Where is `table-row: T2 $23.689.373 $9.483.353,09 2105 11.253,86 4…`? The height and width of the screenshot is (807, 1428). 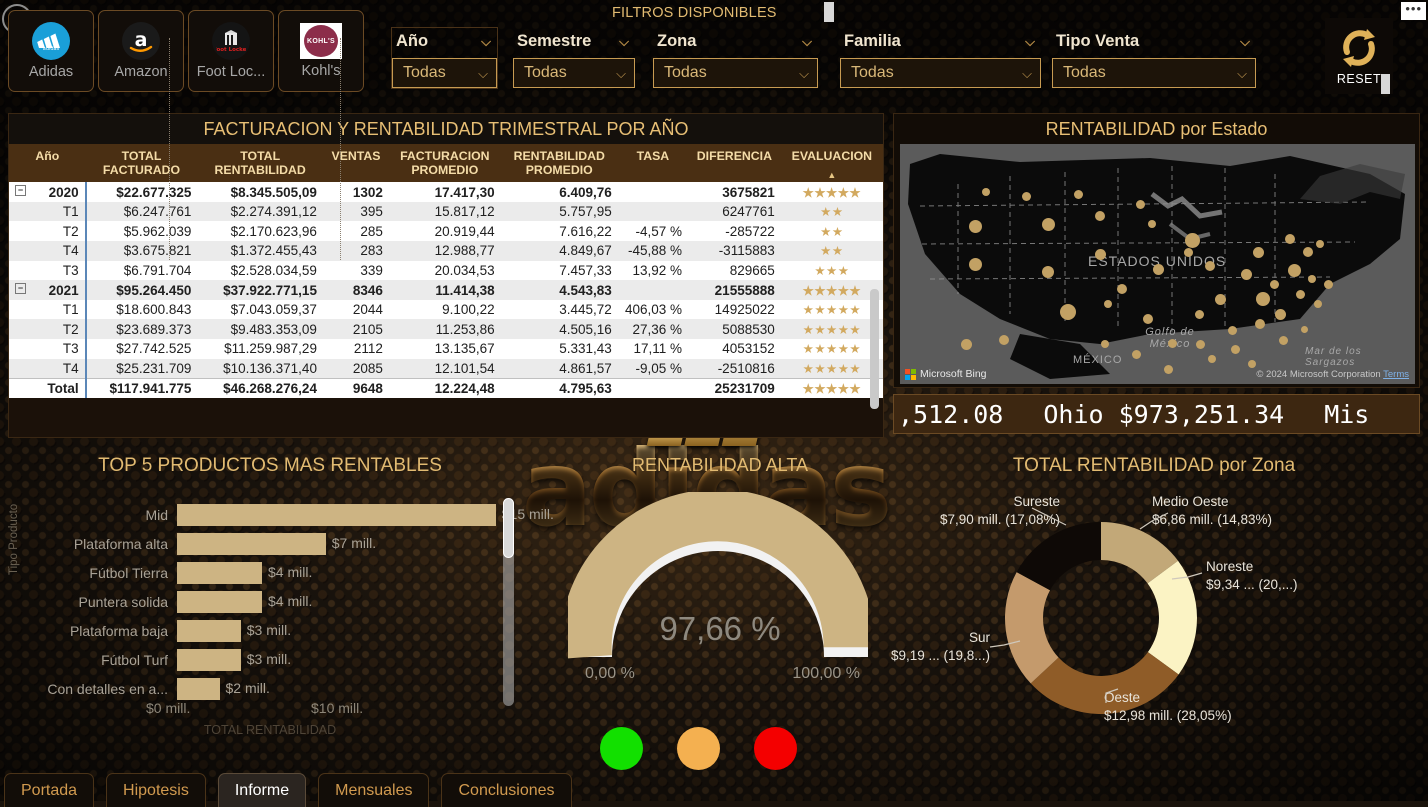
table-row: T2 $23.689.373 $9.483.353,09 2105 11.253,86 4… is located at coordinates (446, 329).